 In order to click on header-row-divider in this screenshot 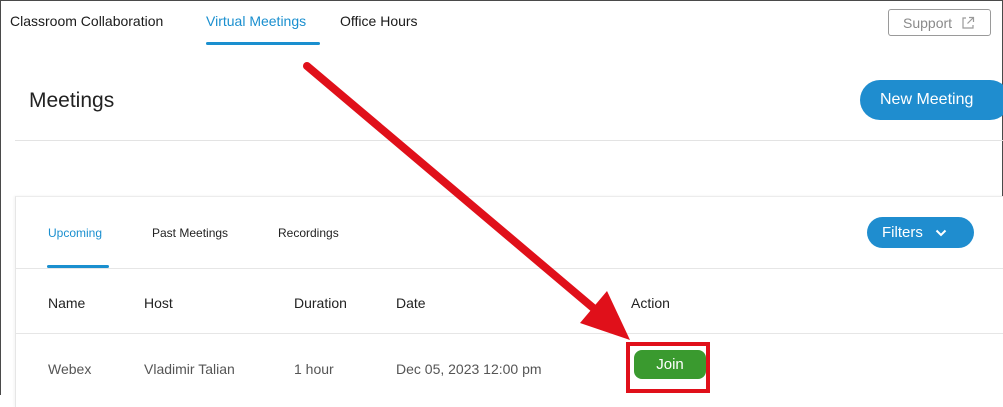, I will do `click(509, 333)`.